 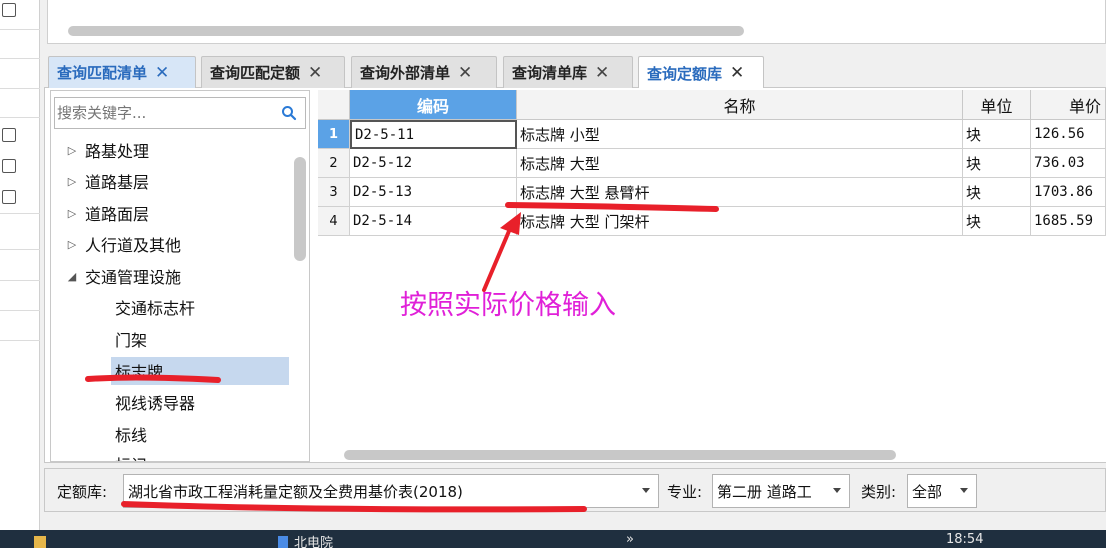 What do you see at coordinates (334, 163) in the screenshot?
I see `row-number: 2` at bounding box center [334, 163].